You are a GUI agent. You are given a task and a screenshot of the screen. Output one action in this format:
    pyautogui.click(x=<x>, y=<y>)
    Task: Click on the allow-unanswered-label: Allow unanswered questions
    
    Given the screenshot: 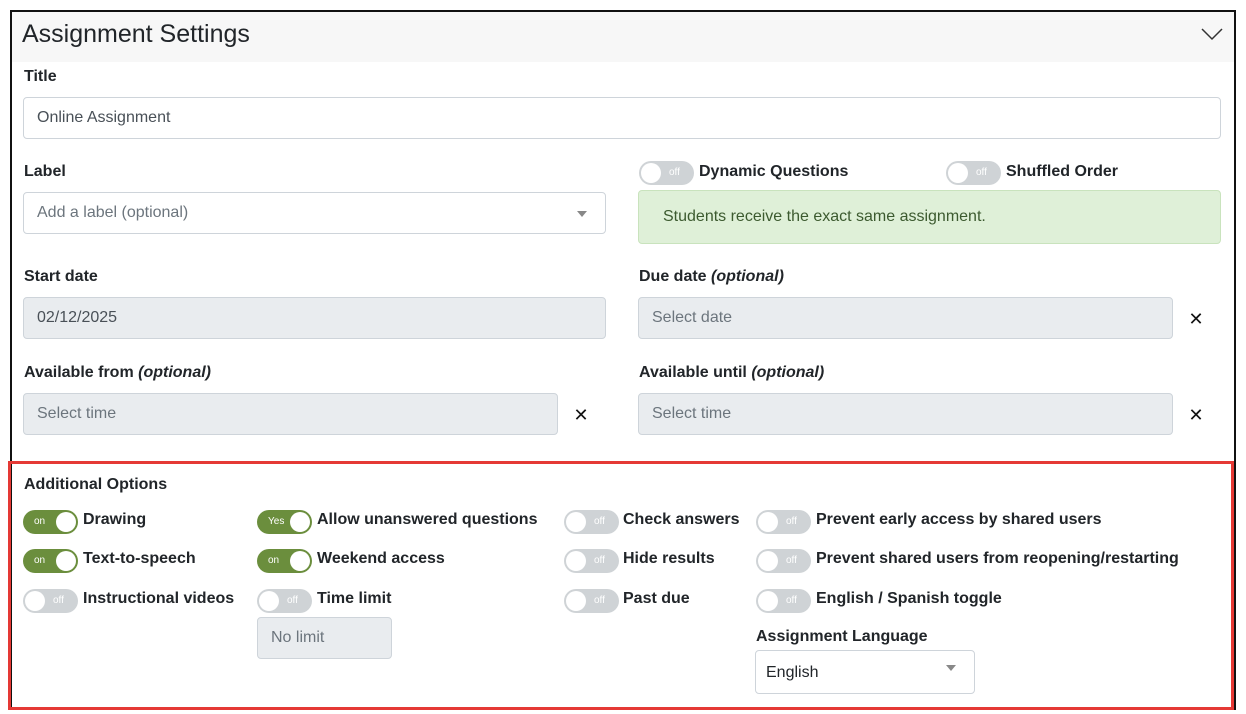 What is the action you would take?
    pyautogui.click(x=427, y=519)
    